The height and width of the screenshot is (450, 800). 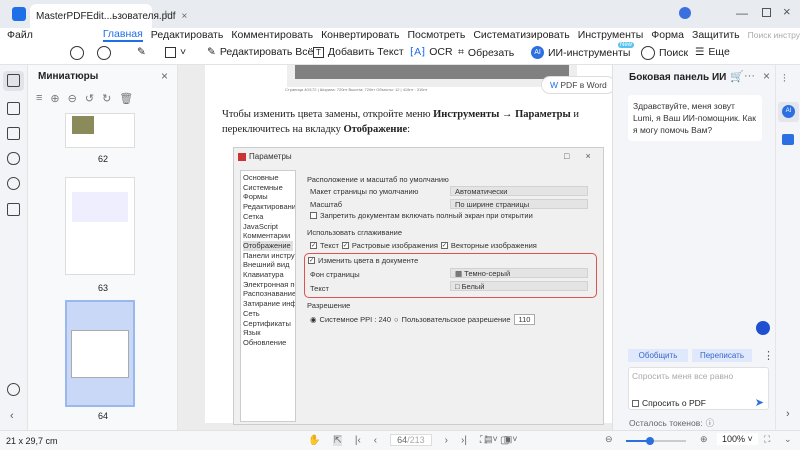 What do you see at coordinates (519, 204) in the screenshot?
I see `zoom-dropdown: По ширине страницы` at bounding box center [519, 204].